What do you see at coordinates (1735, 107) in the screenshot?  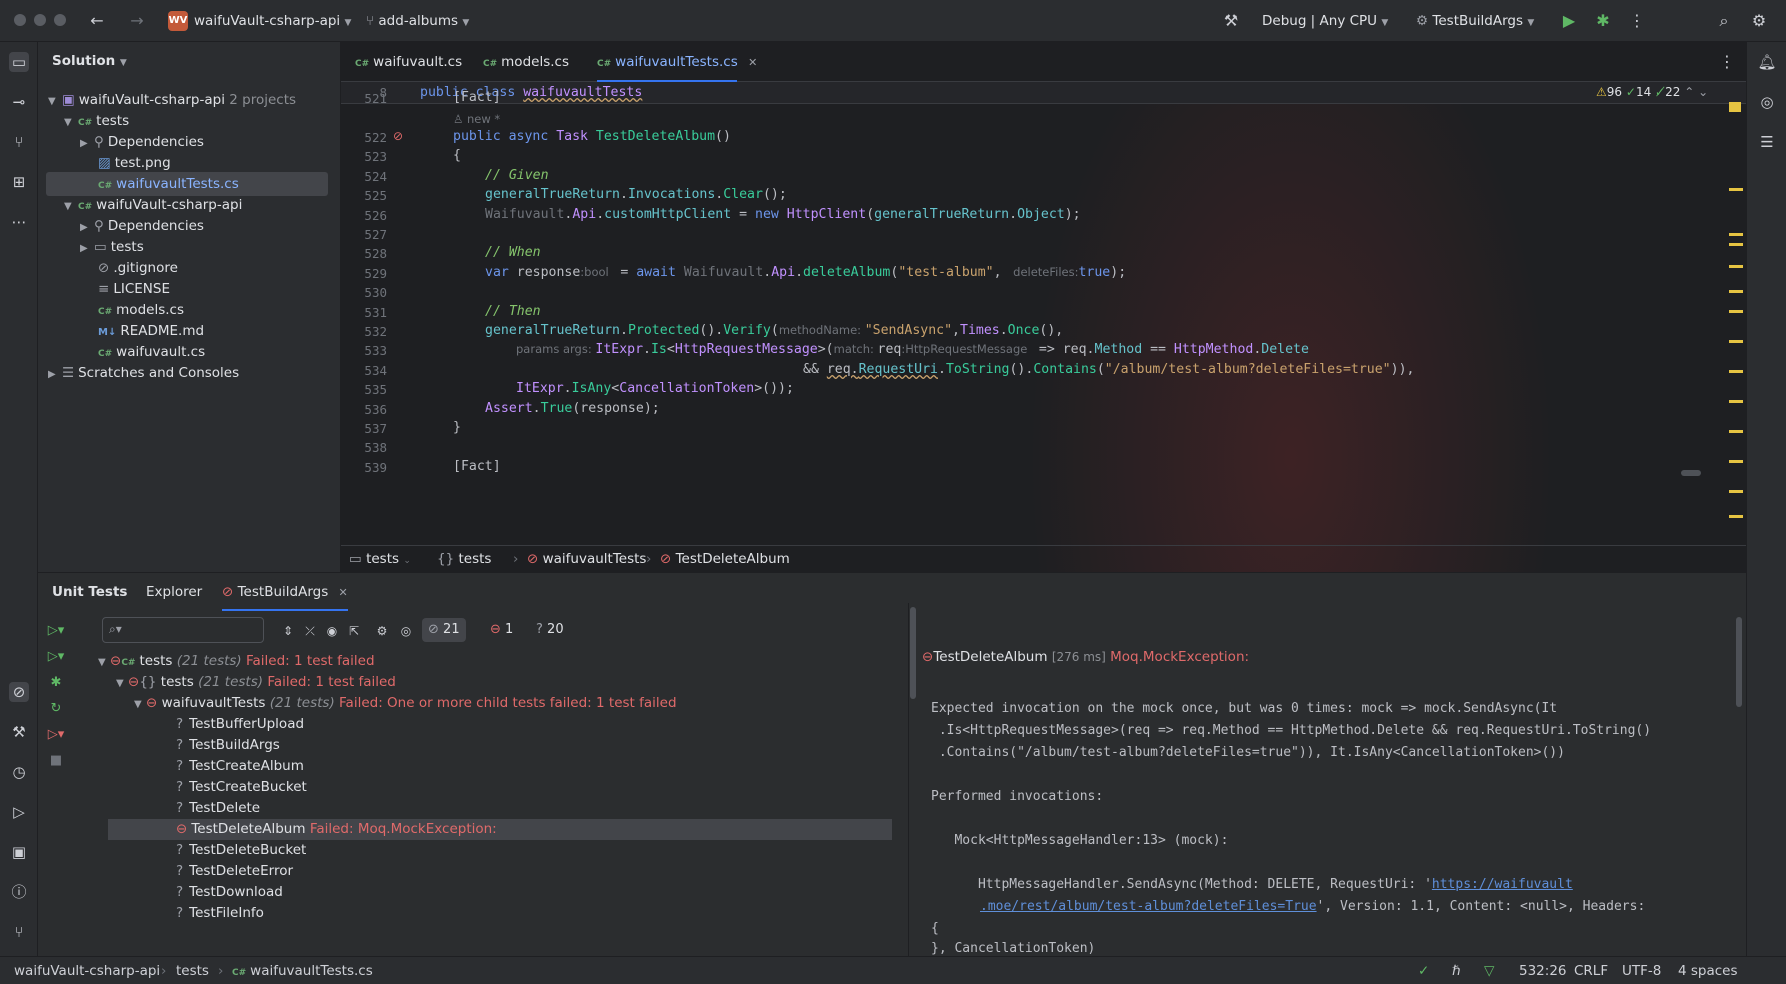 I see `error-stripe-marker` at bounding box center [1735, 107].